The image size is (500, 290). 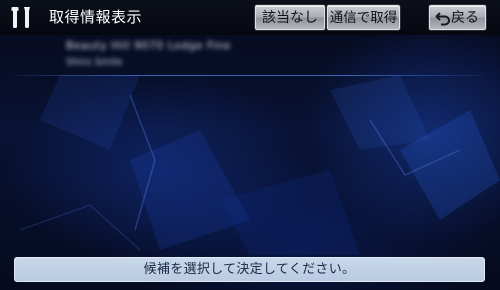 I want to click on back-button: 戻る, so click(x=457, y=17).